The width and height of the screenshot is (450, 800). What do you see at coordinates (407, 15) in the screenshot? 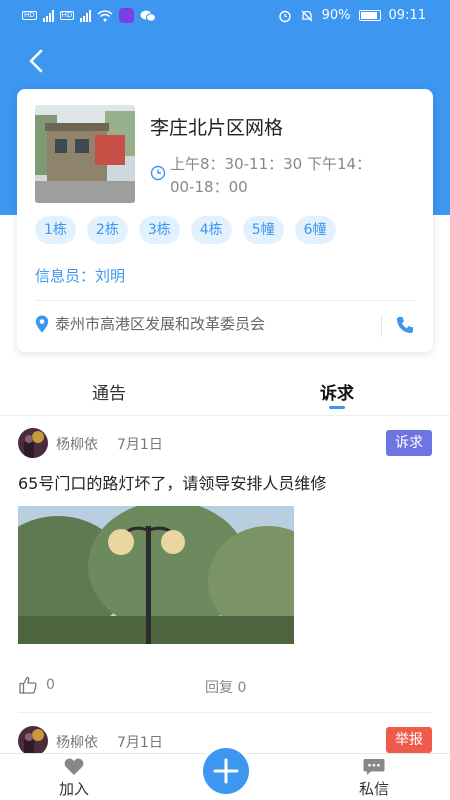
I see `clock: 09:11` at bounding box center [407, 15].